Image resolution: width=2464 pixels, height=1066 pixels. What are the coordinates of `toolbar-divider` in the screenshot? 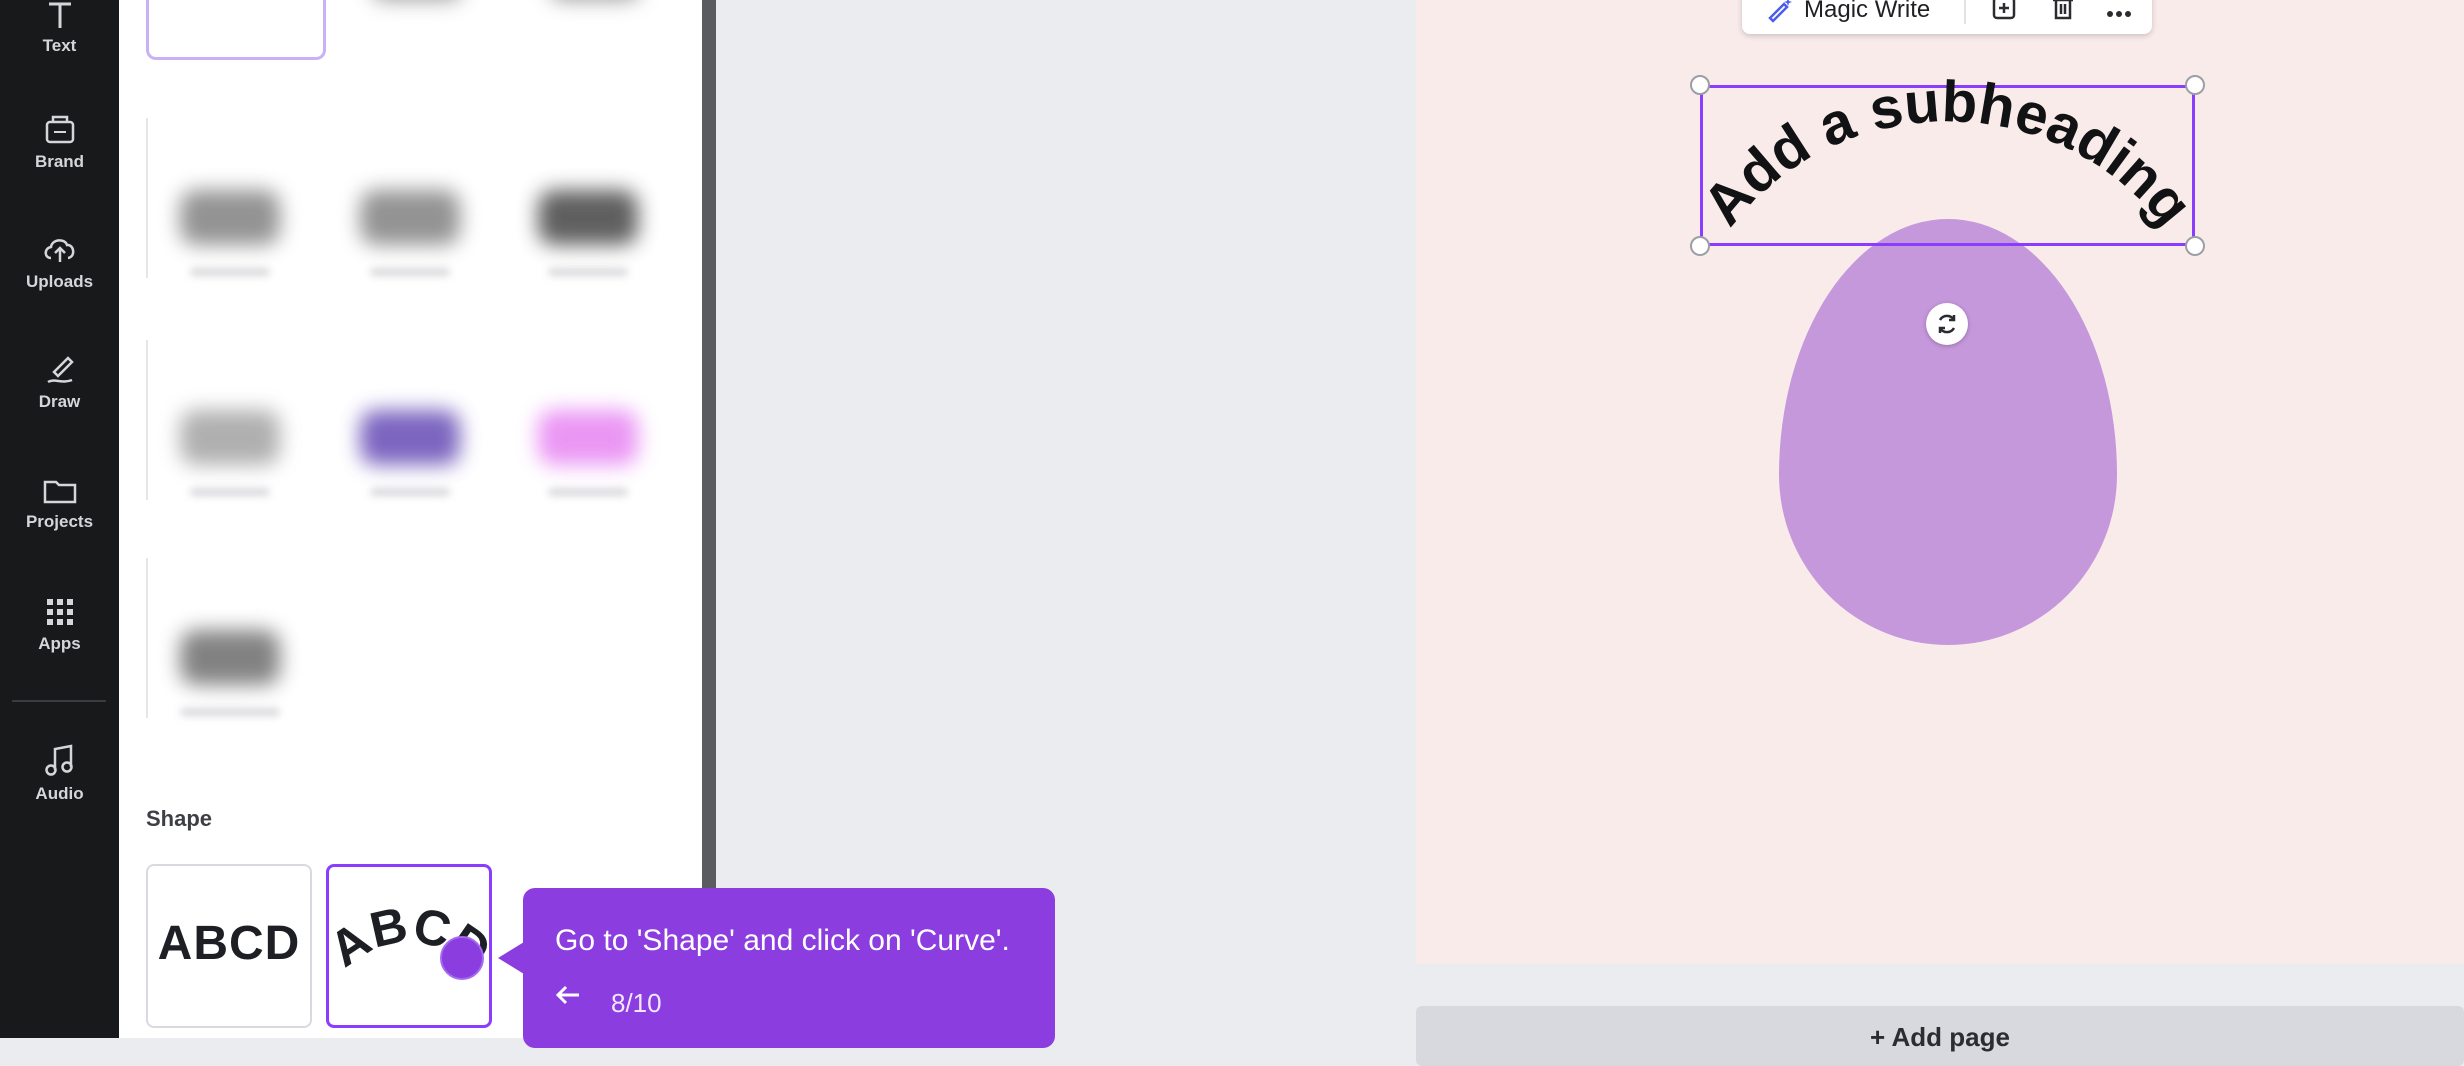 It's located at (1965, 12).